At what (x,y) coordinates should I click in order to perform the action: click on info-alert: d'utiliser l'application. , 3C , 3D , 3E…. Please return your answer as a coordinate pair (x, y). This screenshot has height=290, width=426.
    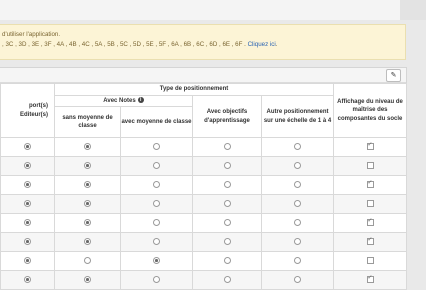
    Looking at the image, I should click on (203, 42).